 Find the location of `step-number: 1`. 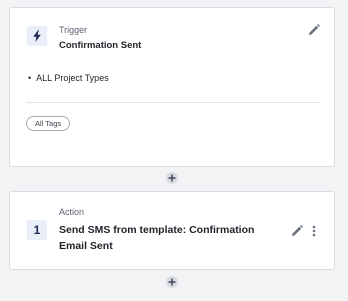

step-number: 1 is located at coordinates (37, 230).